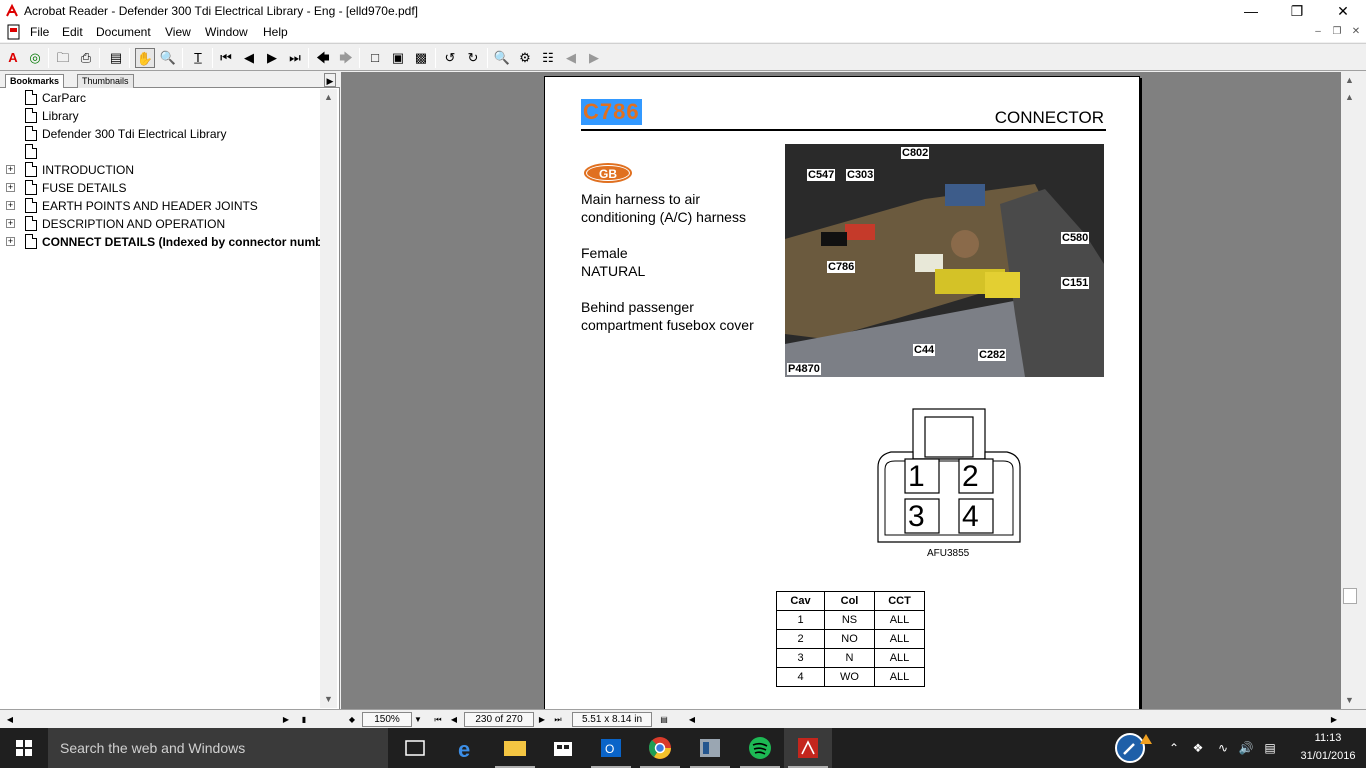 This screenshot has height=771, width=1366. What do you see at coordinates (692, 719) in the screenshot?
I see `doc-scroll-left-icon: ◀` at bounding box center [692, 719].